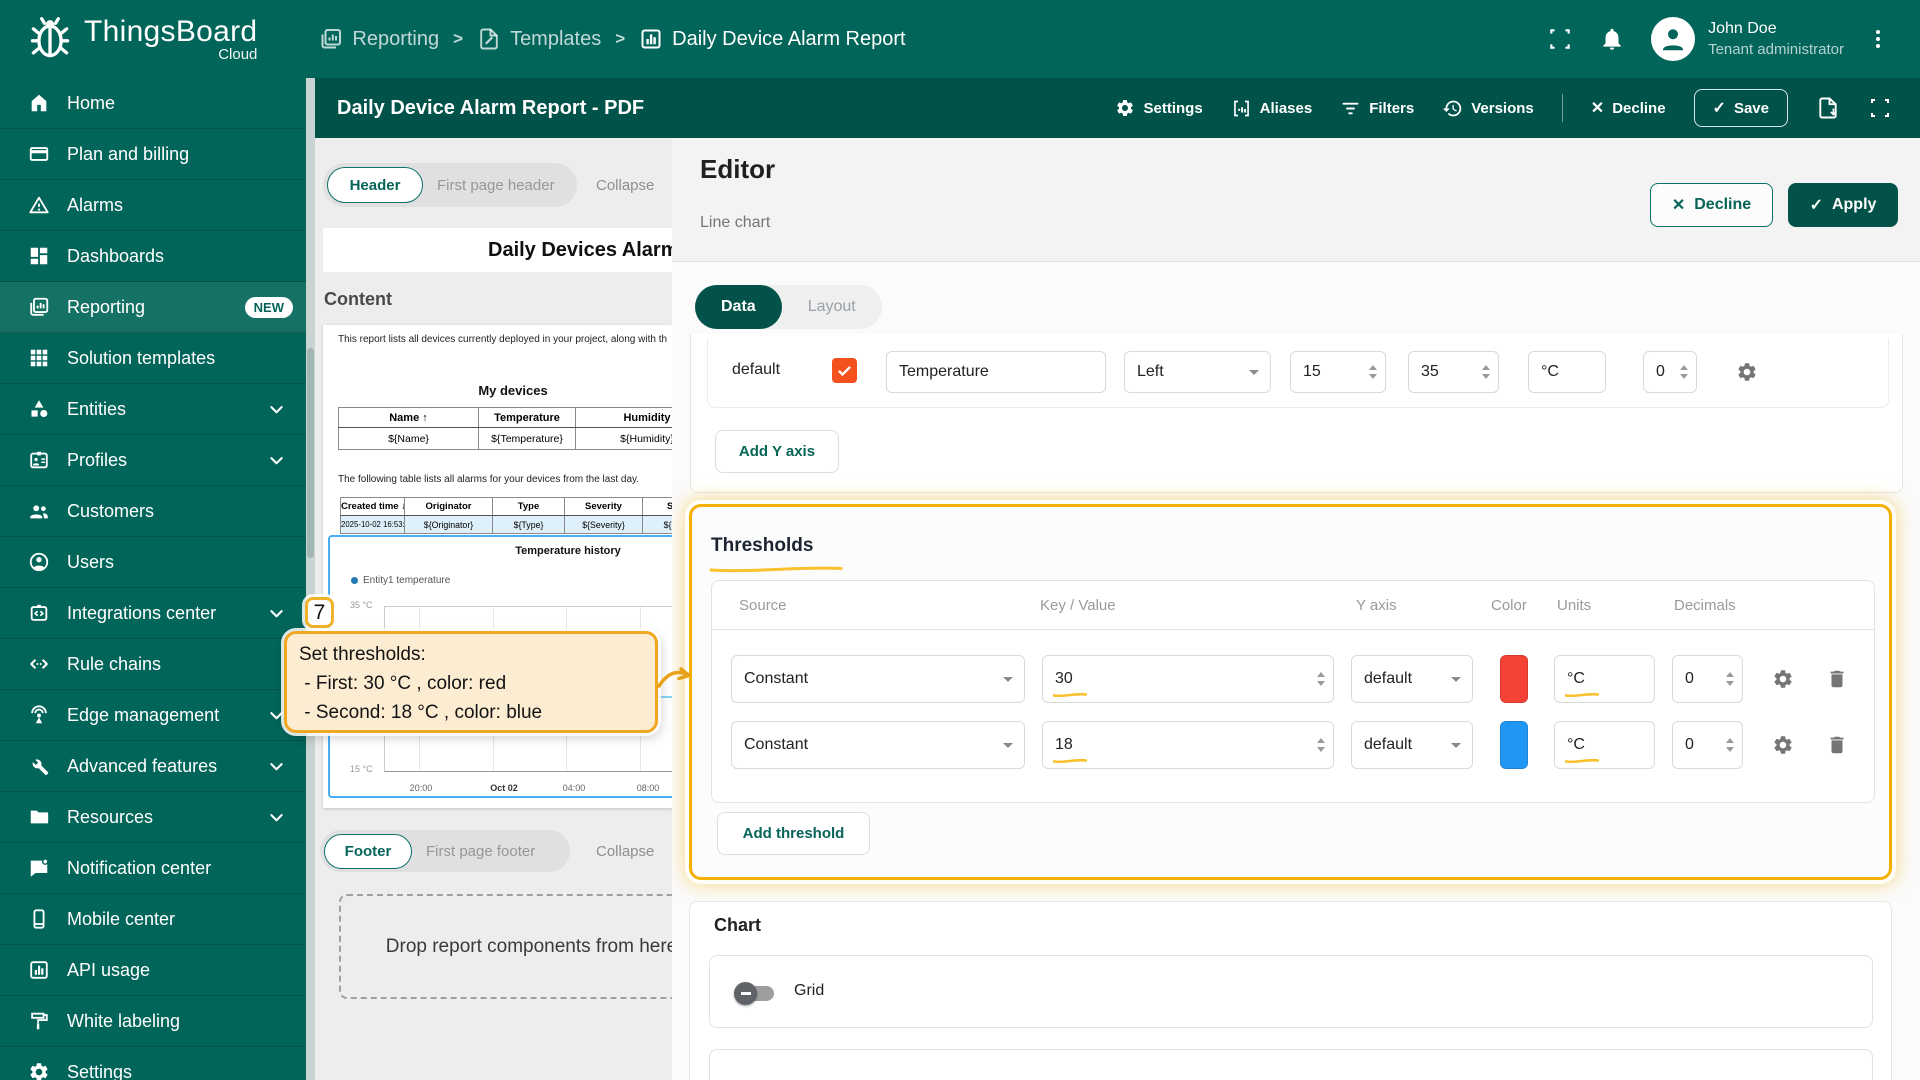 The height and width of the screenshot is (1080, 1920). I want to click on y-axis-decimals-stepper: 0, so click(1670, 372).